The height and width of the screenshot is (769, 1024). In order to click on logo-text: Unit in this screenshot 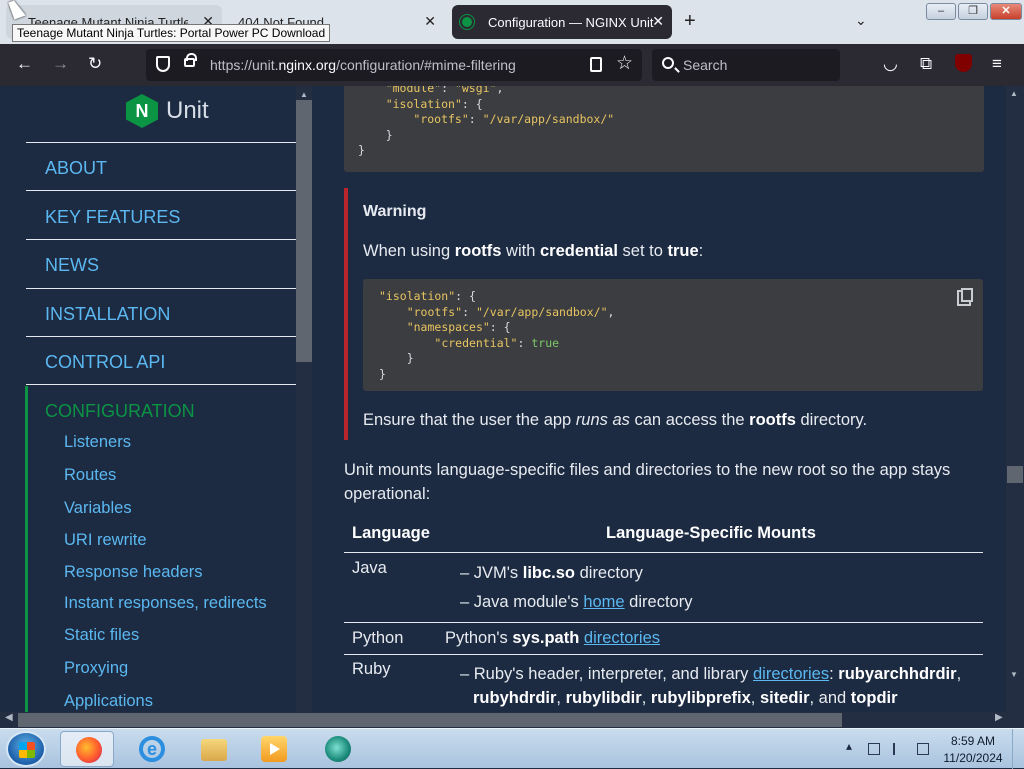, I will do `click(187, 110)`.